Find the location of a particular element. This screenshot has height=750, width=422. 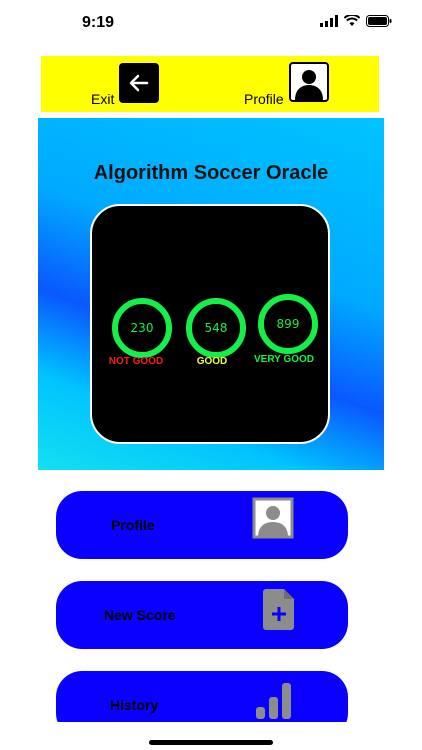

status-time: 9:19 is located at coordinates (98, 22).